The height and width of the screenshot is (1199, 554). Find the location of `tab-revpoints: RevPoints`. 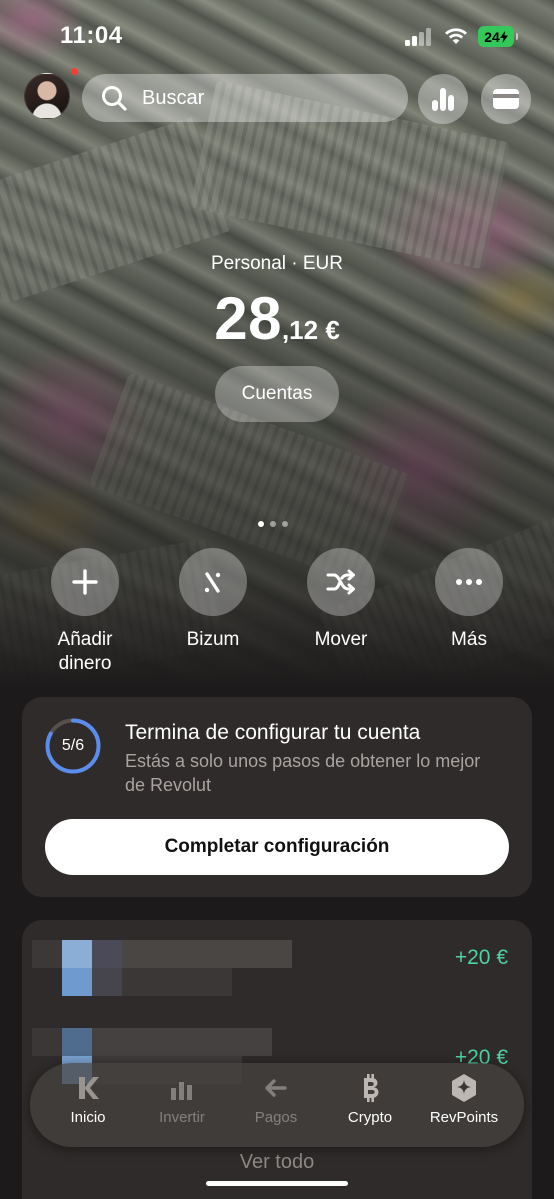

tab-revpoints: RevPoints is located at coordinates (464, 1099).